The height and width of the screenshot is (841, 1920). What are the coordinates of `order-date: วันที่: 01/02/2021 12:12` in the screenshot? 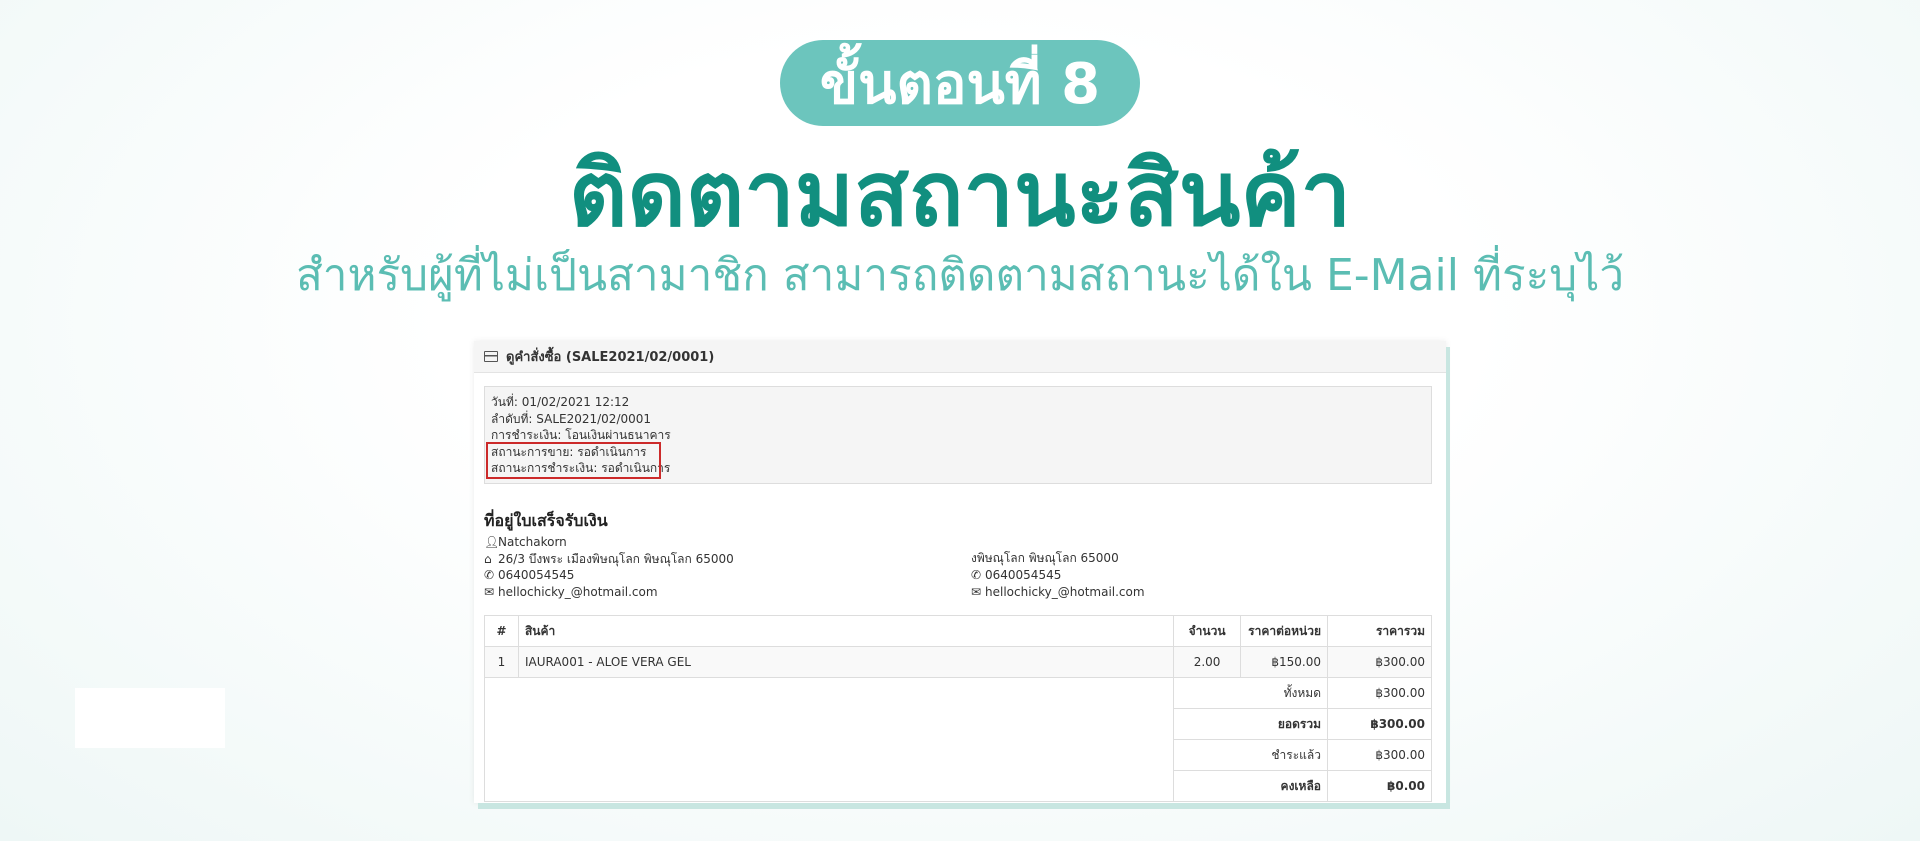 It's located at (560, 402).